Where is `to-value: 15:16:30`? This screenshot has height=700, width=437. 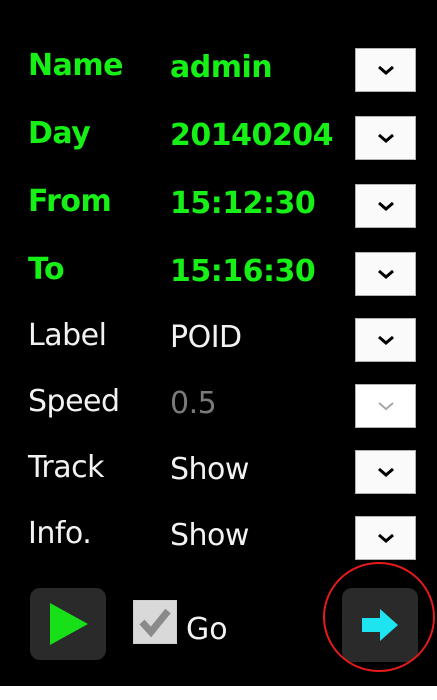 to-value: 15:16:30 is located at coordinates (243, 271).